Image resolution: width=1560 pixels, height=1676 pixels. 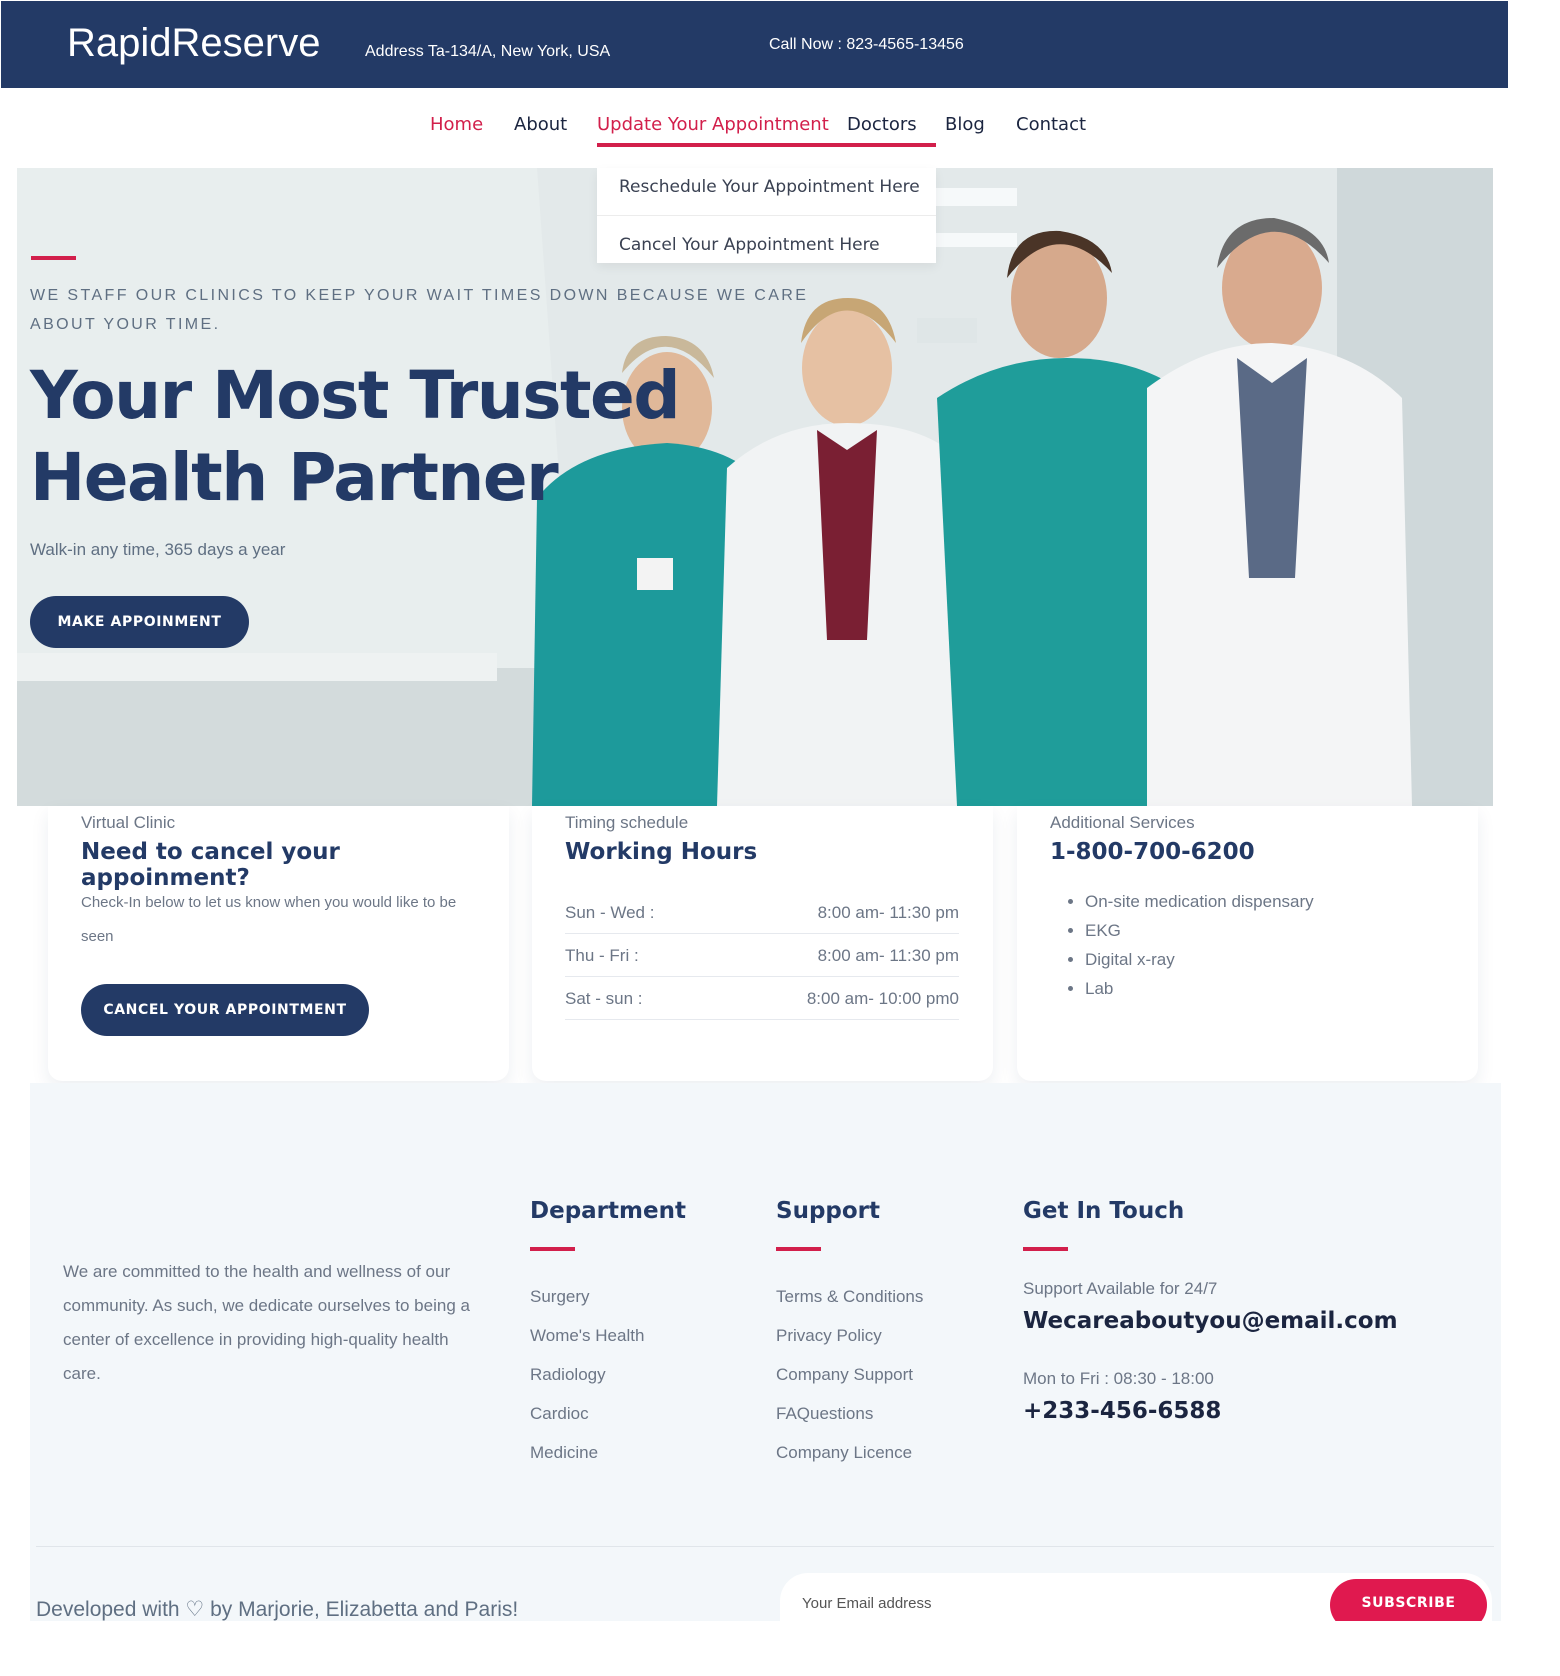 I want to click on footer-link-surgery: Surgery, so click(x=587, y=1296).